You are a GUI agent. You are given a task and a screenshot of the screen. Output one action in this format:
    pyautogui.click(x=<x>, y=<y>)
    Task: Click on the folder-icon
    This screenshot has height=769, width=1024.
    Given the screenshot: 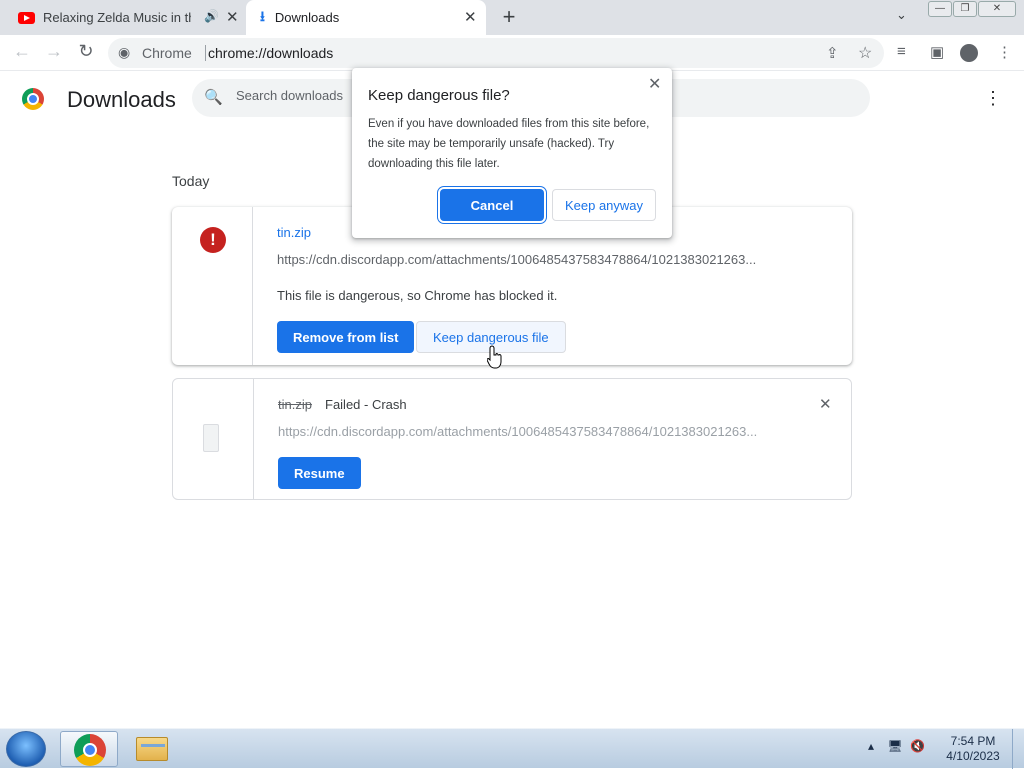 What is the action you would take?
    pyautogui.click(x=152, y=749)
    